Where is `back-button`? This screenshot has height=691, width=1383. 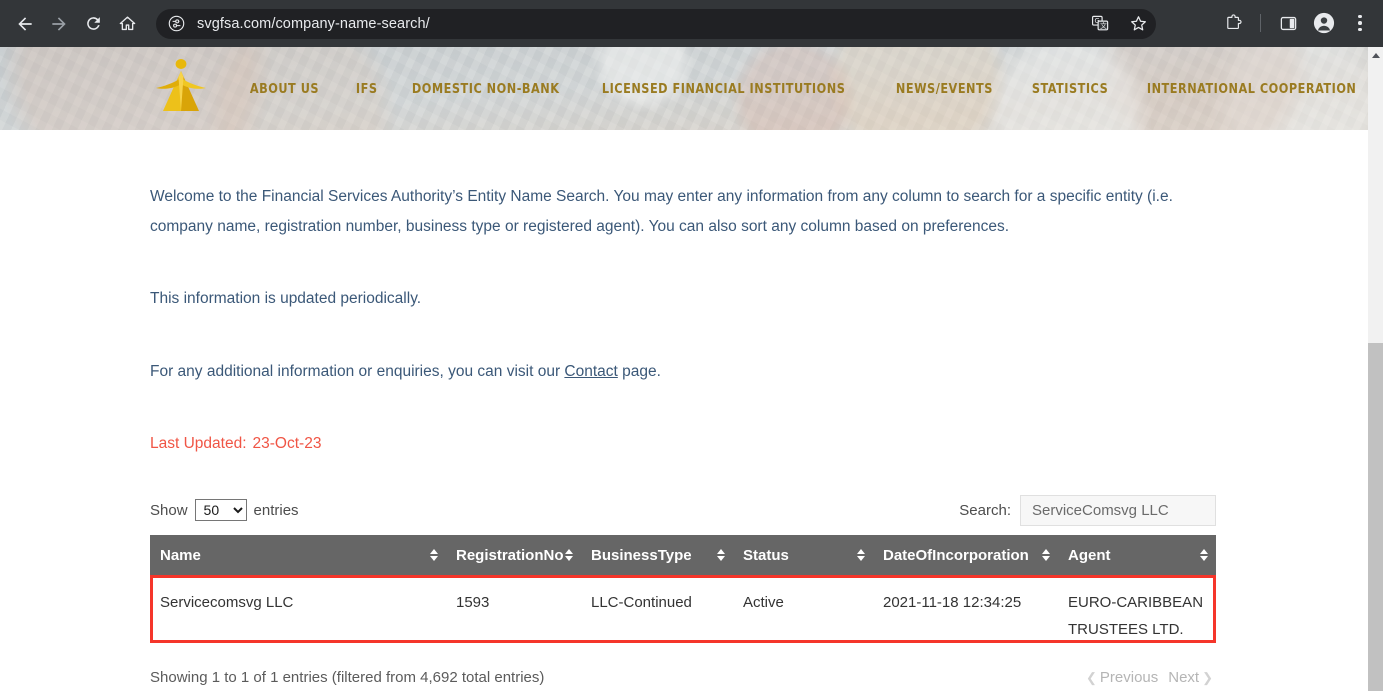
back-button is located at coordinates (25, 24).